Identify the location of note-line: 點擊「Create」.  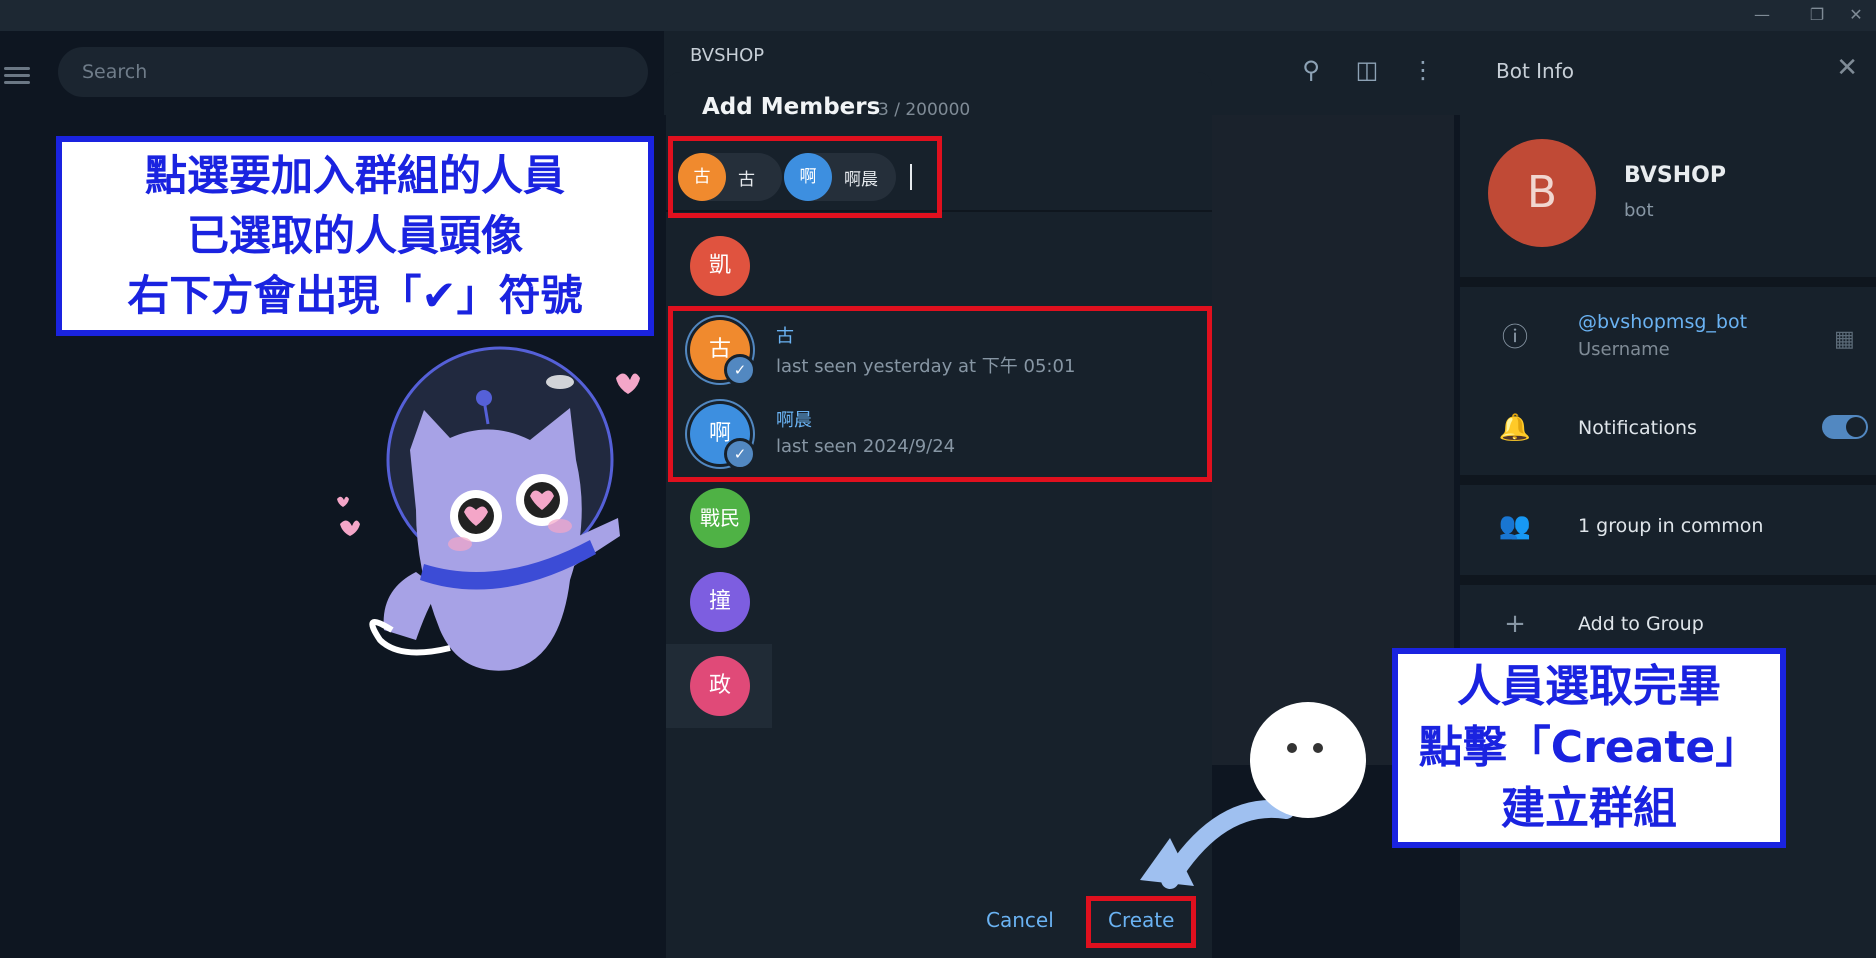
(1589, 747).